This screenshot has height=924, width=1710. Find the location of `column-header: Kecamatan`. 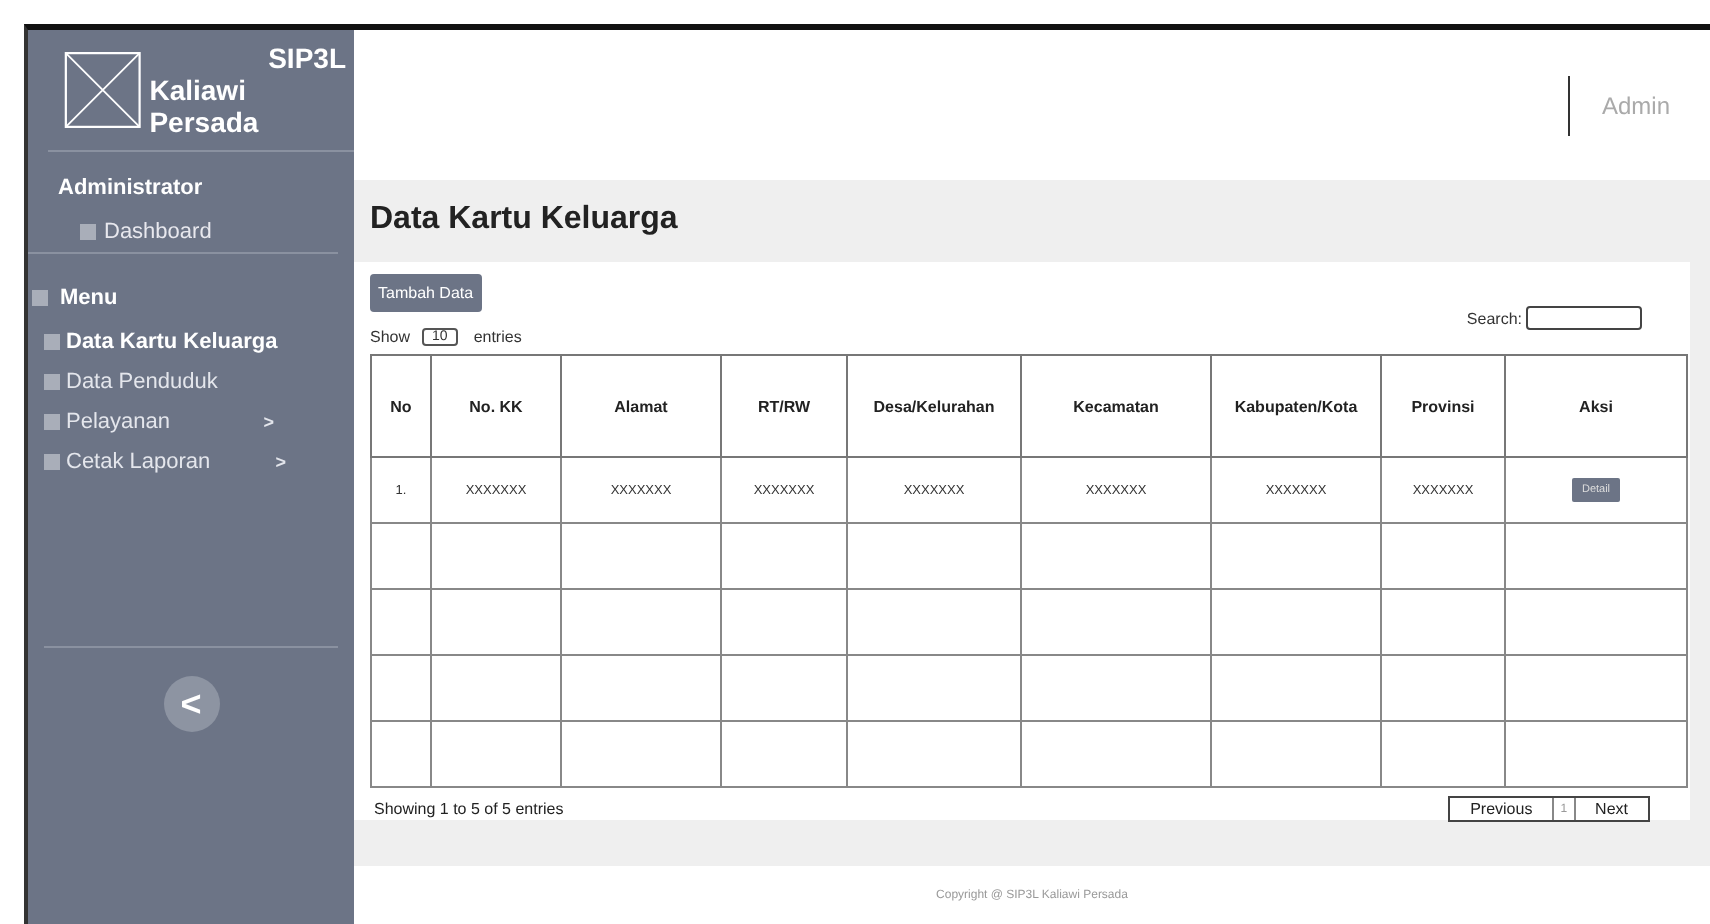

column-header: Kecamatan is located at coordinates (1116, 406).